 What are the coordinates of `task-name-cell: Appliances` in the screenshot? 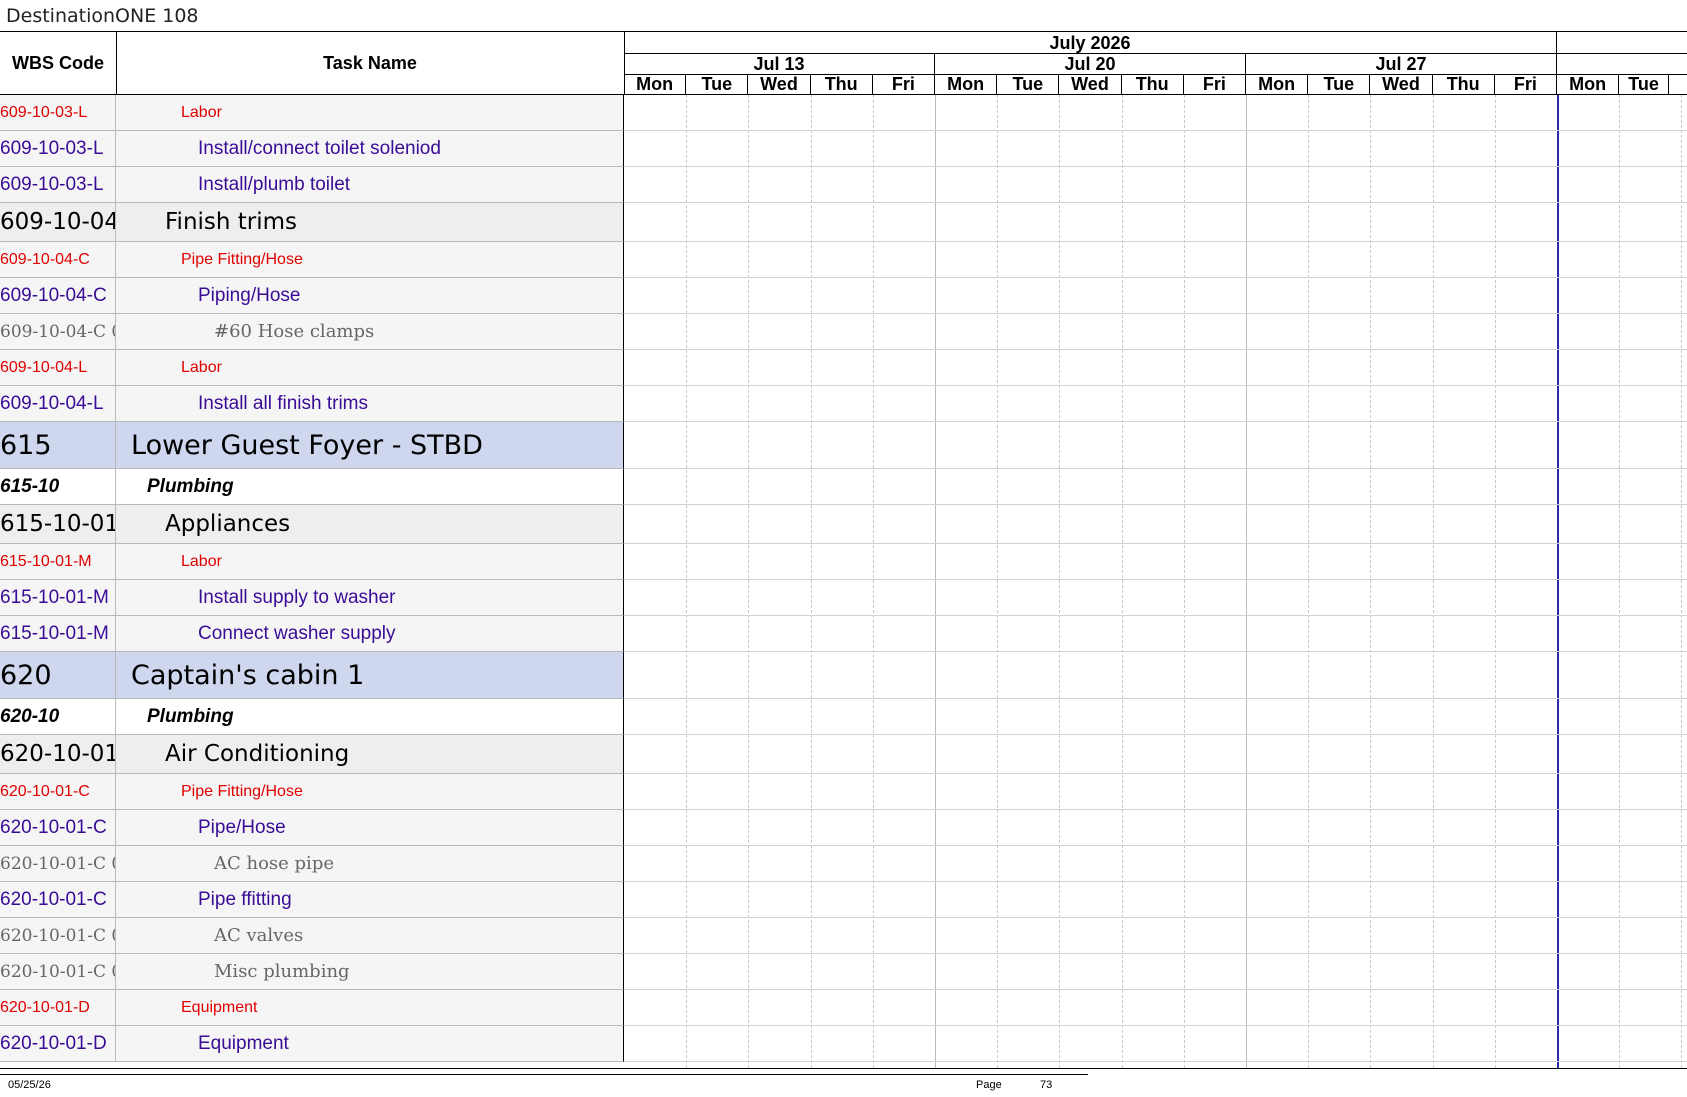 It's located at (228, 524).